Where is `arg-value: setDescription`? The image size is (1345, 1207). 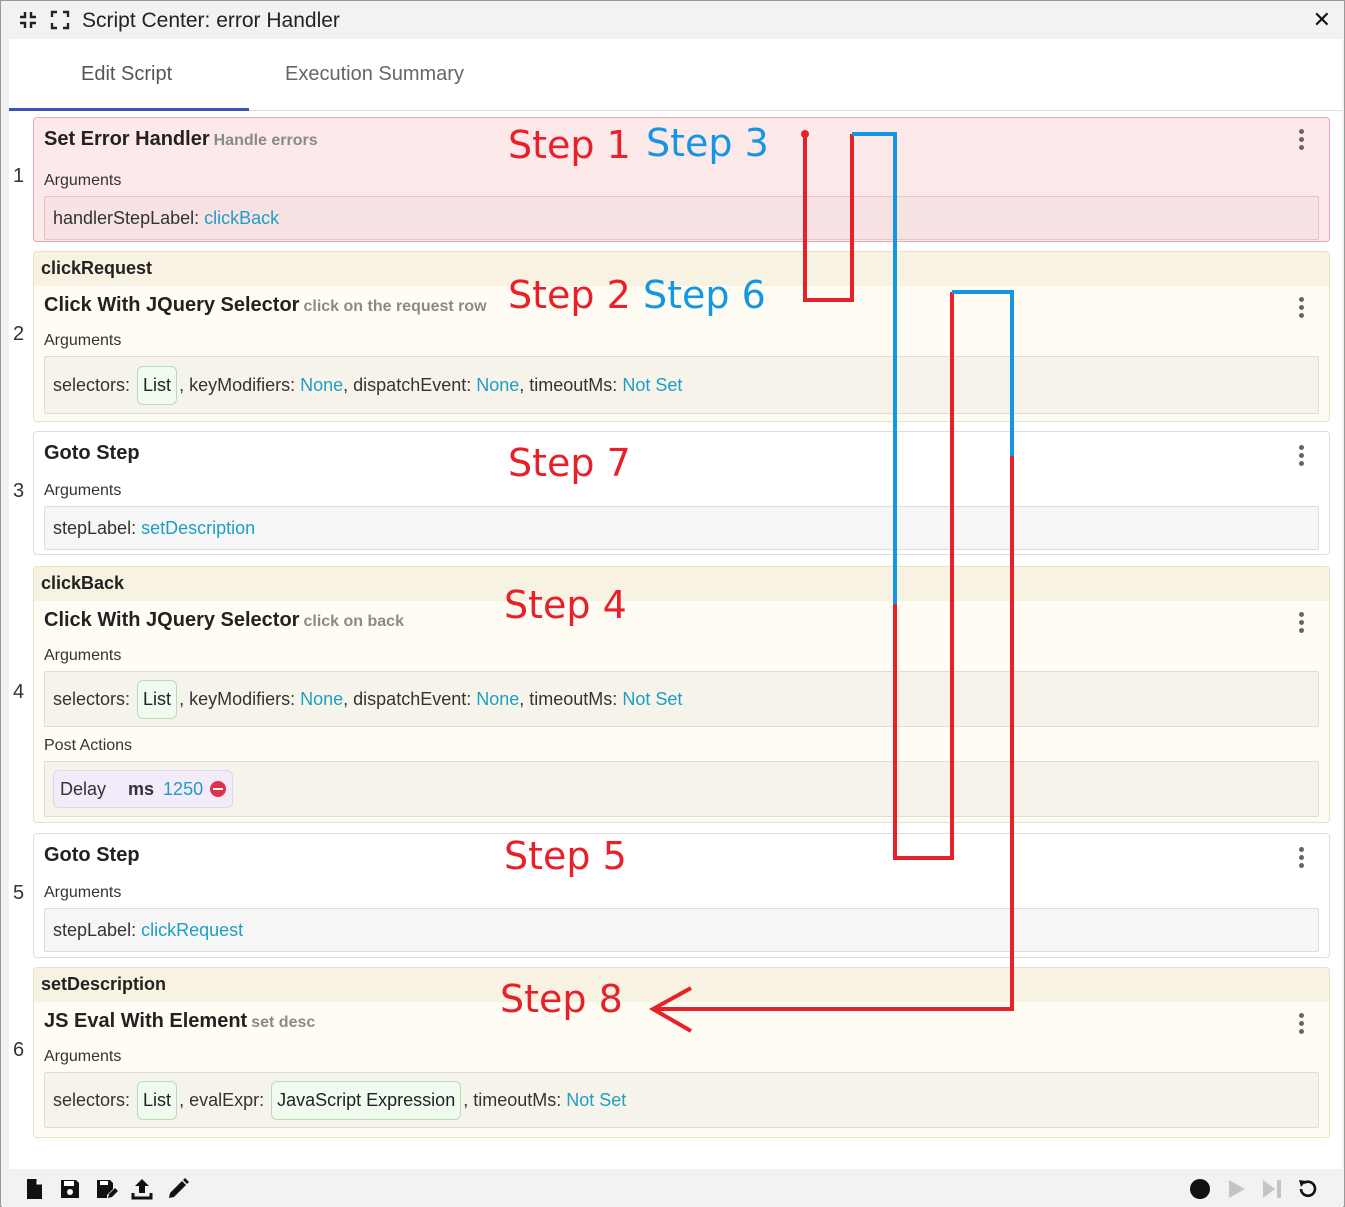 arg-value: setDescription is located at coordinates (198, 528).